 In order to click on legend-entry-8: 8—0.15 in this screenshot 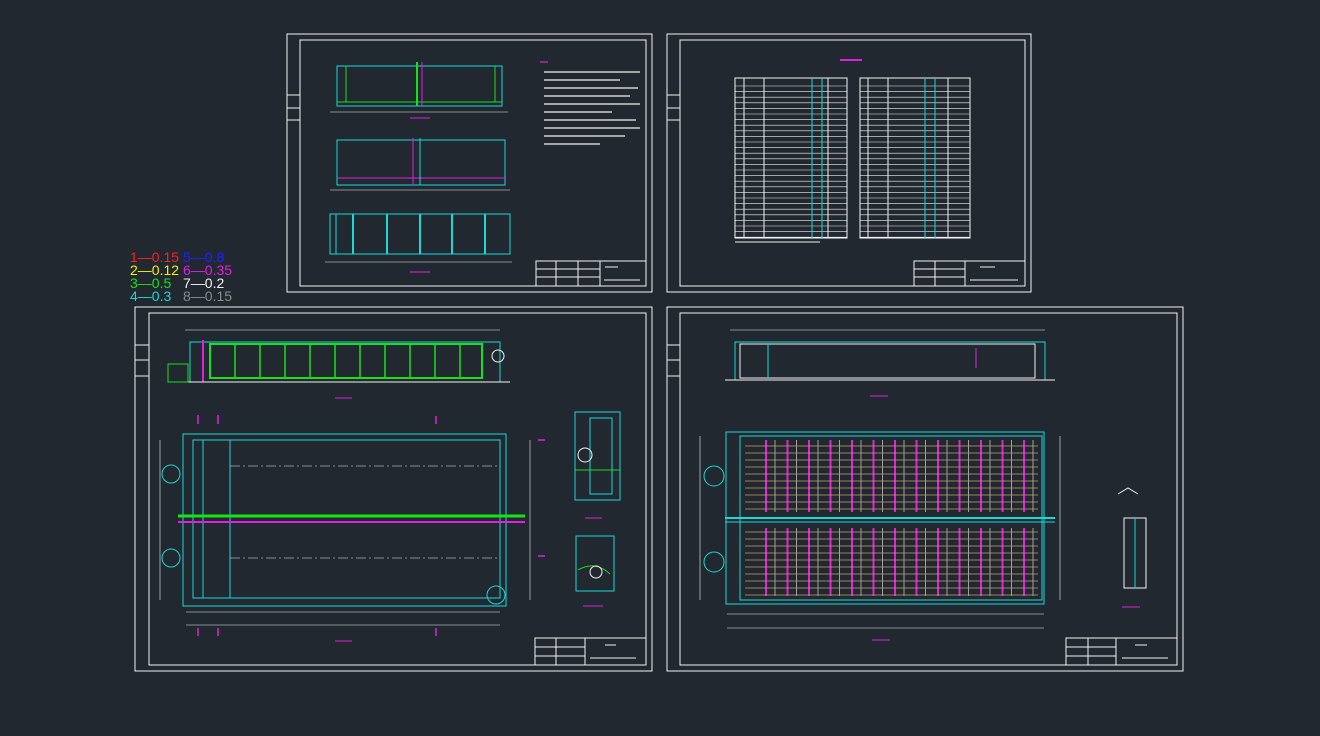, I will do `click(208, 296)`.